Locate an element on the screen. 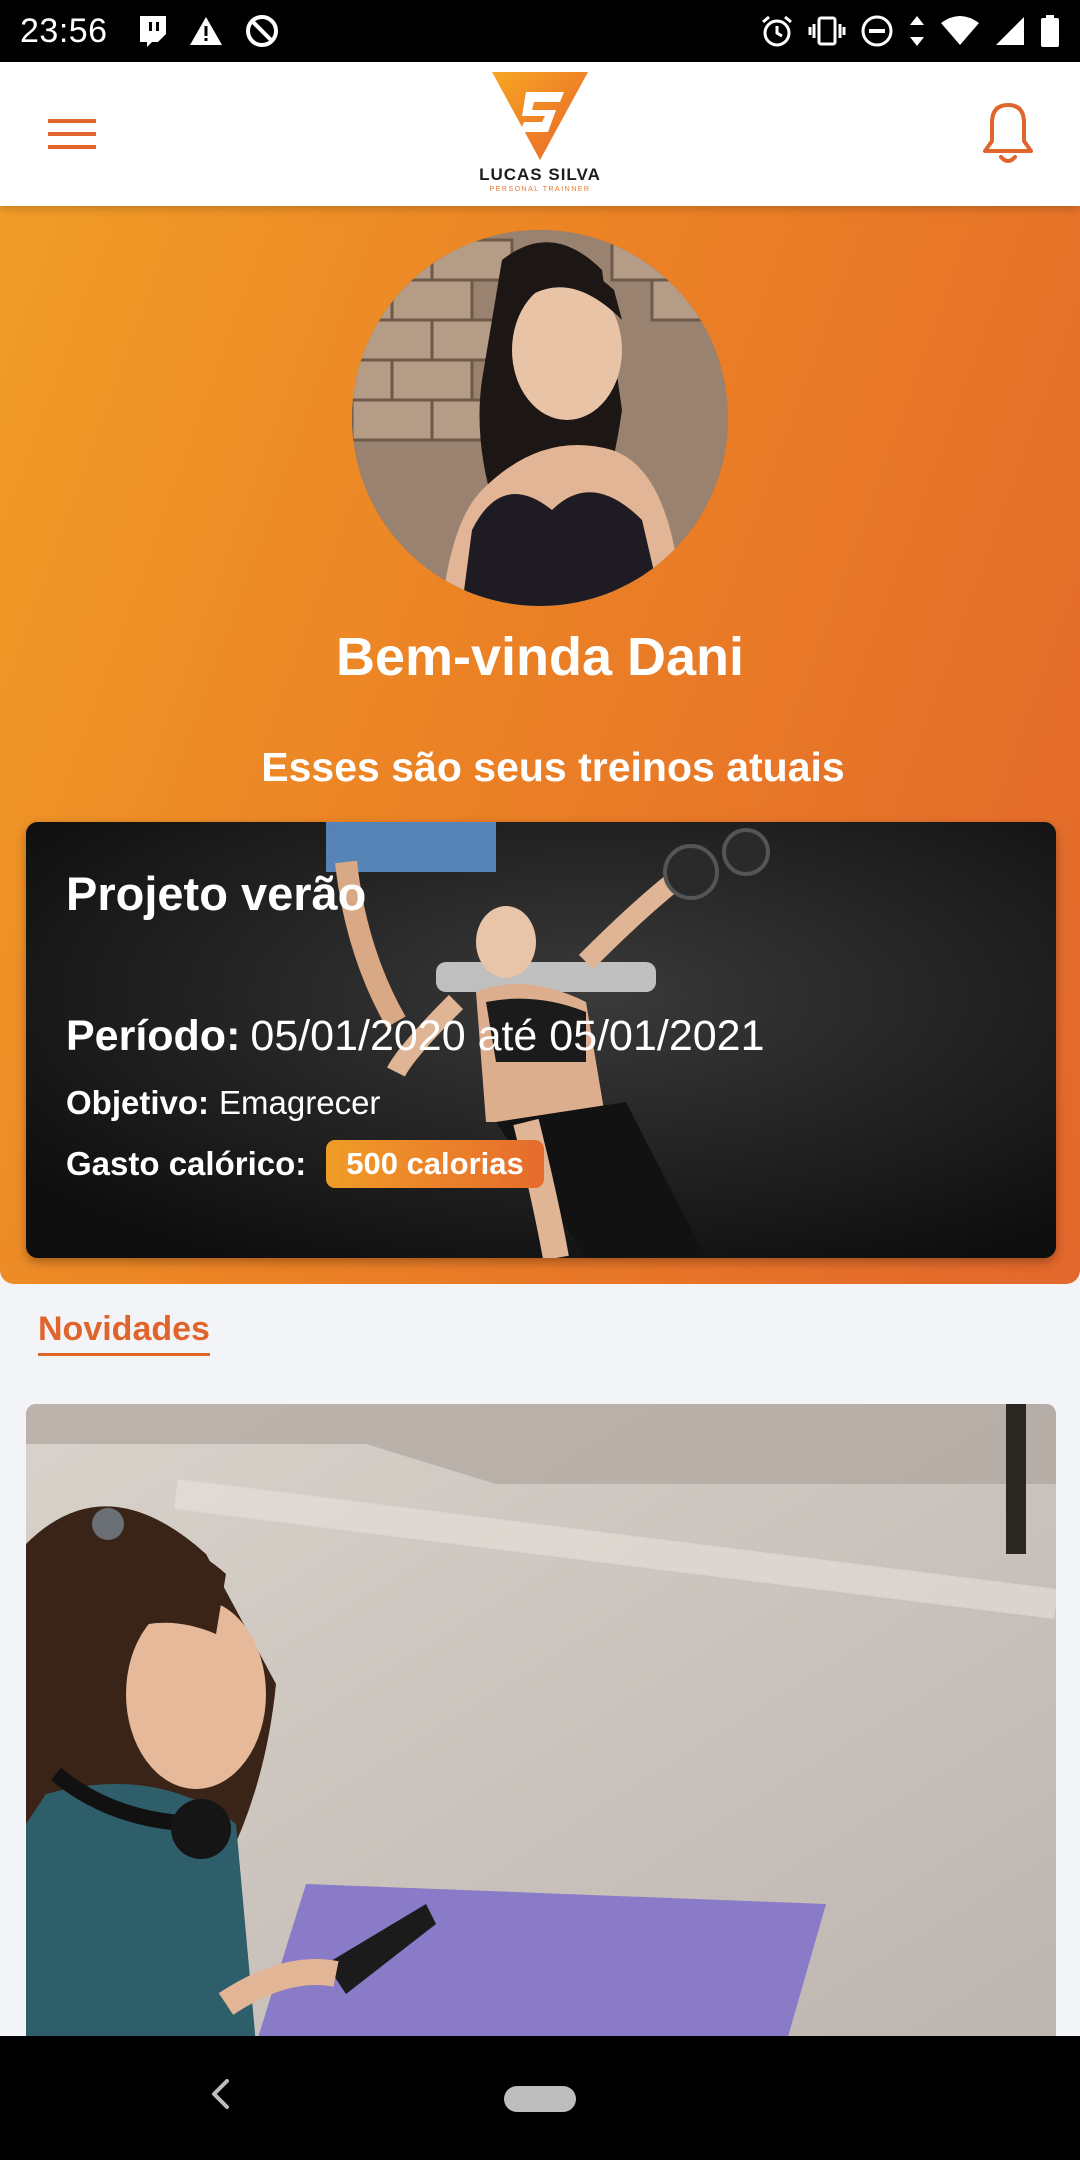 This screenshot has height=2160, width=1080. logo-name: LUCAS SILVA is located at coordinates (540, 174).